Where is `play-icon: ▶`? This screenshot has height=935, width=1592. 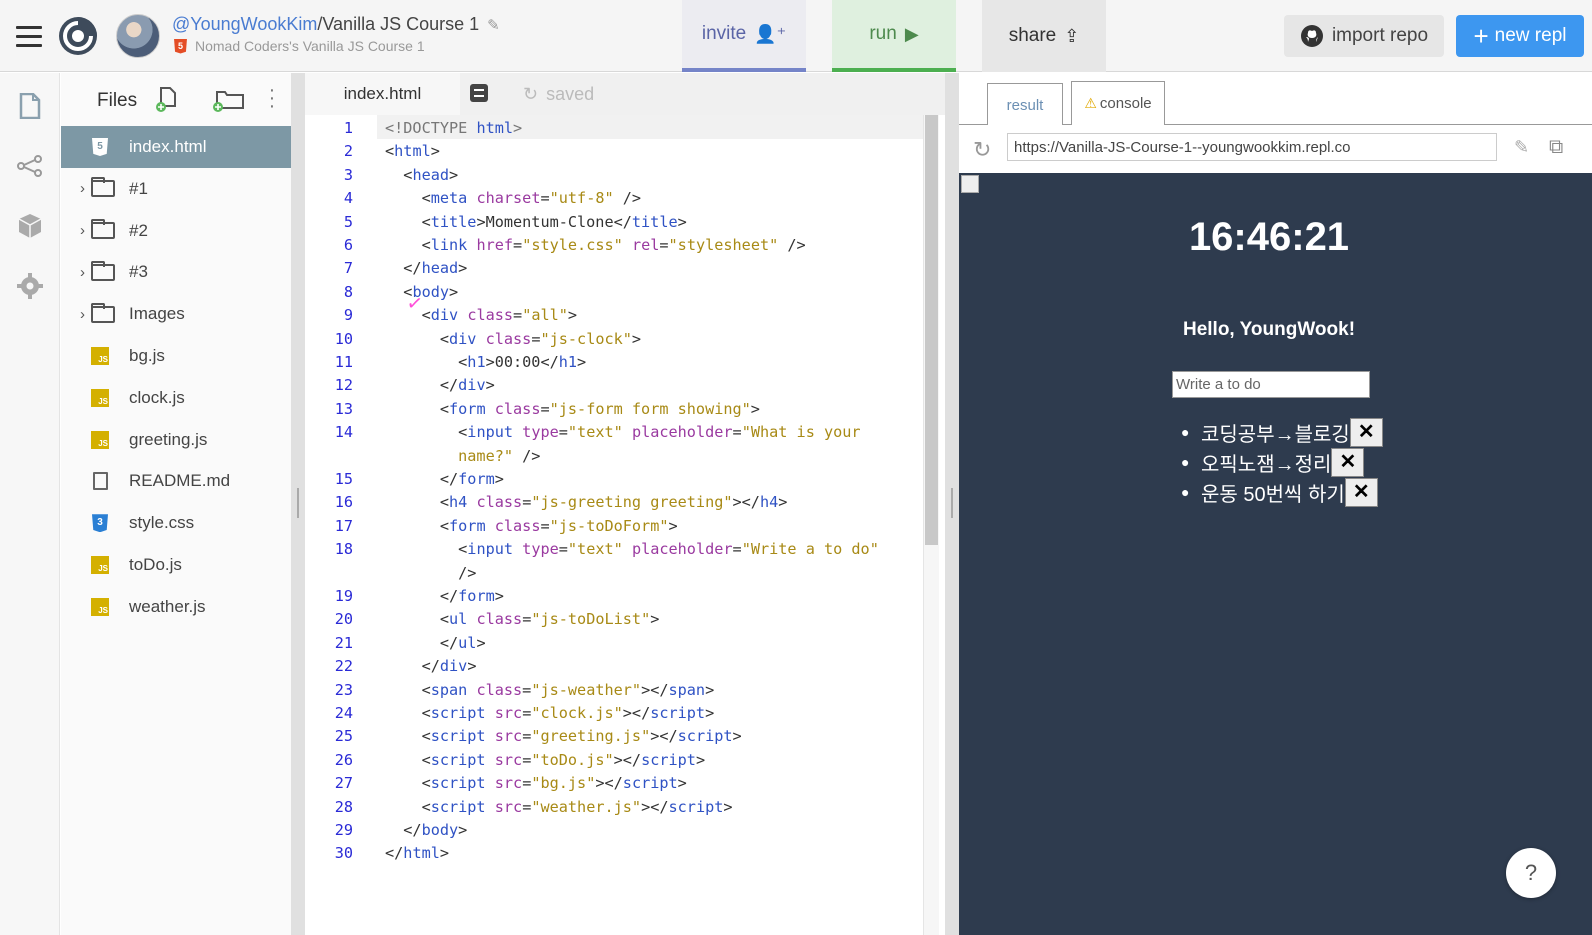
play-icon: ▶ is located at coordinates (911, 33).